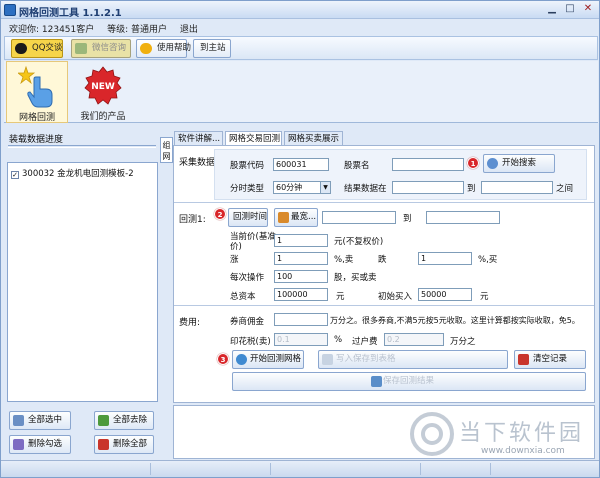  What do you see at coordinates (243, 297) in the screenshot?
I see `capital-label: 总资本` at bounding box center [243, 297].